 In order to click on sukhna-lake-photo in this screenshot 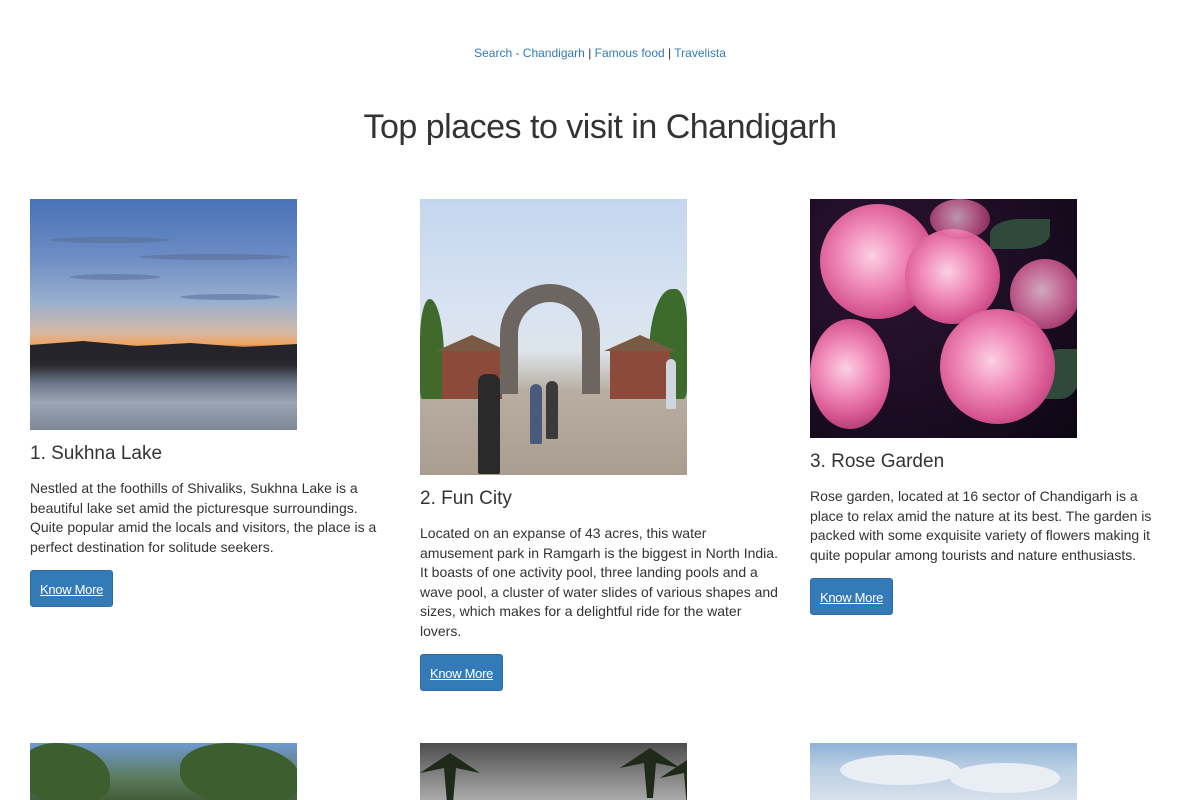, I will do `click(163, 314)`.